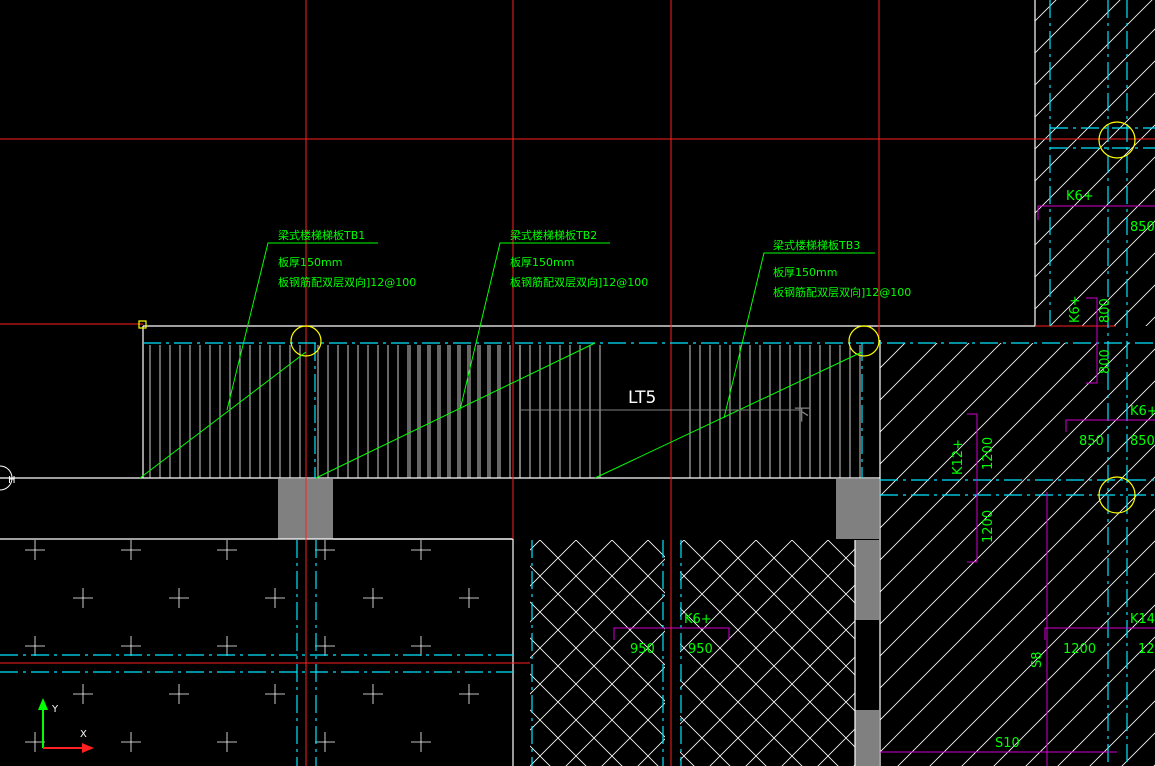 This screenshot has height=766, width=1155. What do you see at coordinates (988, 453) in the screenshot?
I see `dim-text-1200-a: 1200` at bounding box center [988, 453].